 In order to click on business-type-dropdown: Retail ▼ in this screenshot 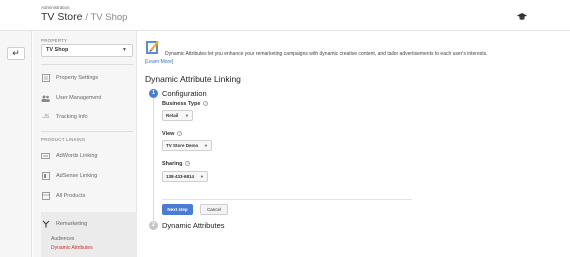, I will do `click(177, 115)`.